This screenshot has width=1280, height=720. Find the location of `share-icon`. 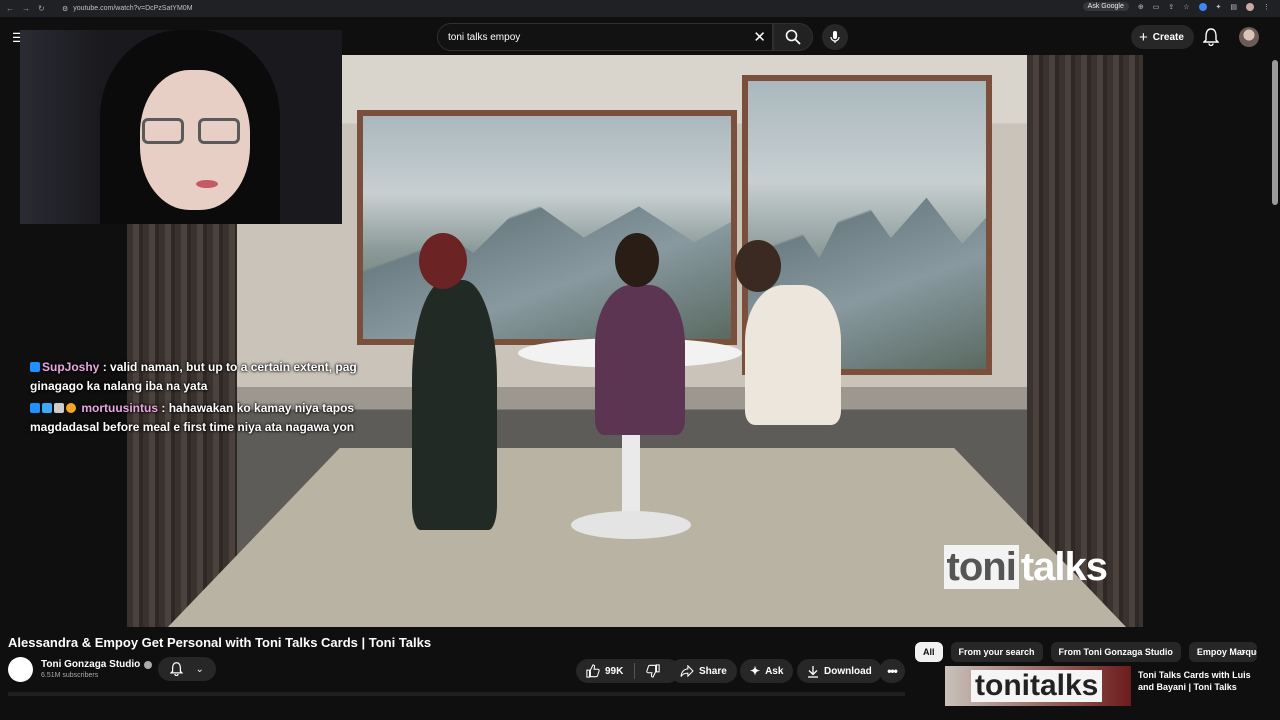

share-icon is located at coordinates (687, 671).